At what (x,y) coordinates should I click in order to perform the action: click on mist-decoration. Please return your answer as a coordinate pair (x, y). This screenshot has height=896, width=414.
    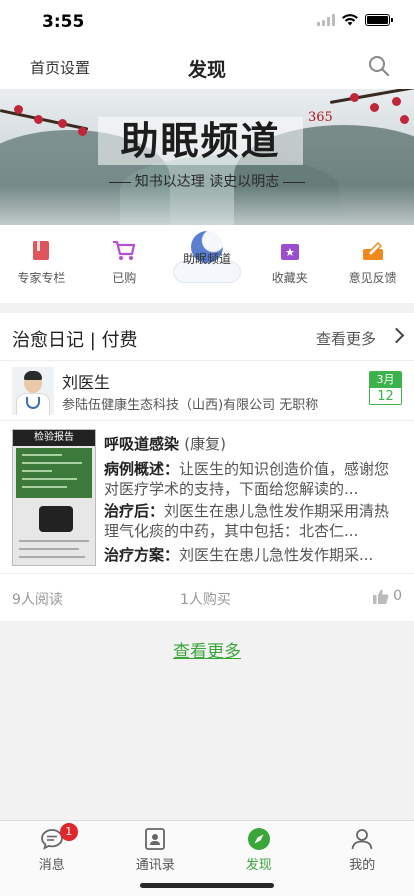
    Looking at the image, I should click on (207, 205).